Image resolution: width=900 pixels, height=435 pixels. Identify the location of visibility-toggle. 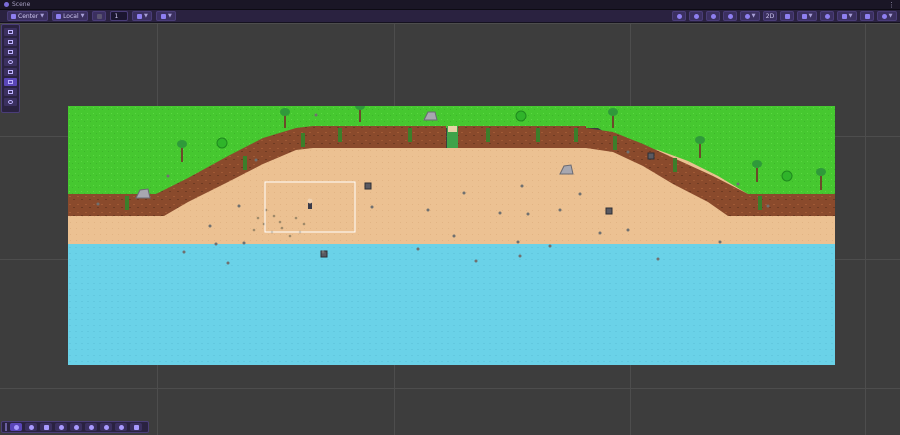
(827, 16).